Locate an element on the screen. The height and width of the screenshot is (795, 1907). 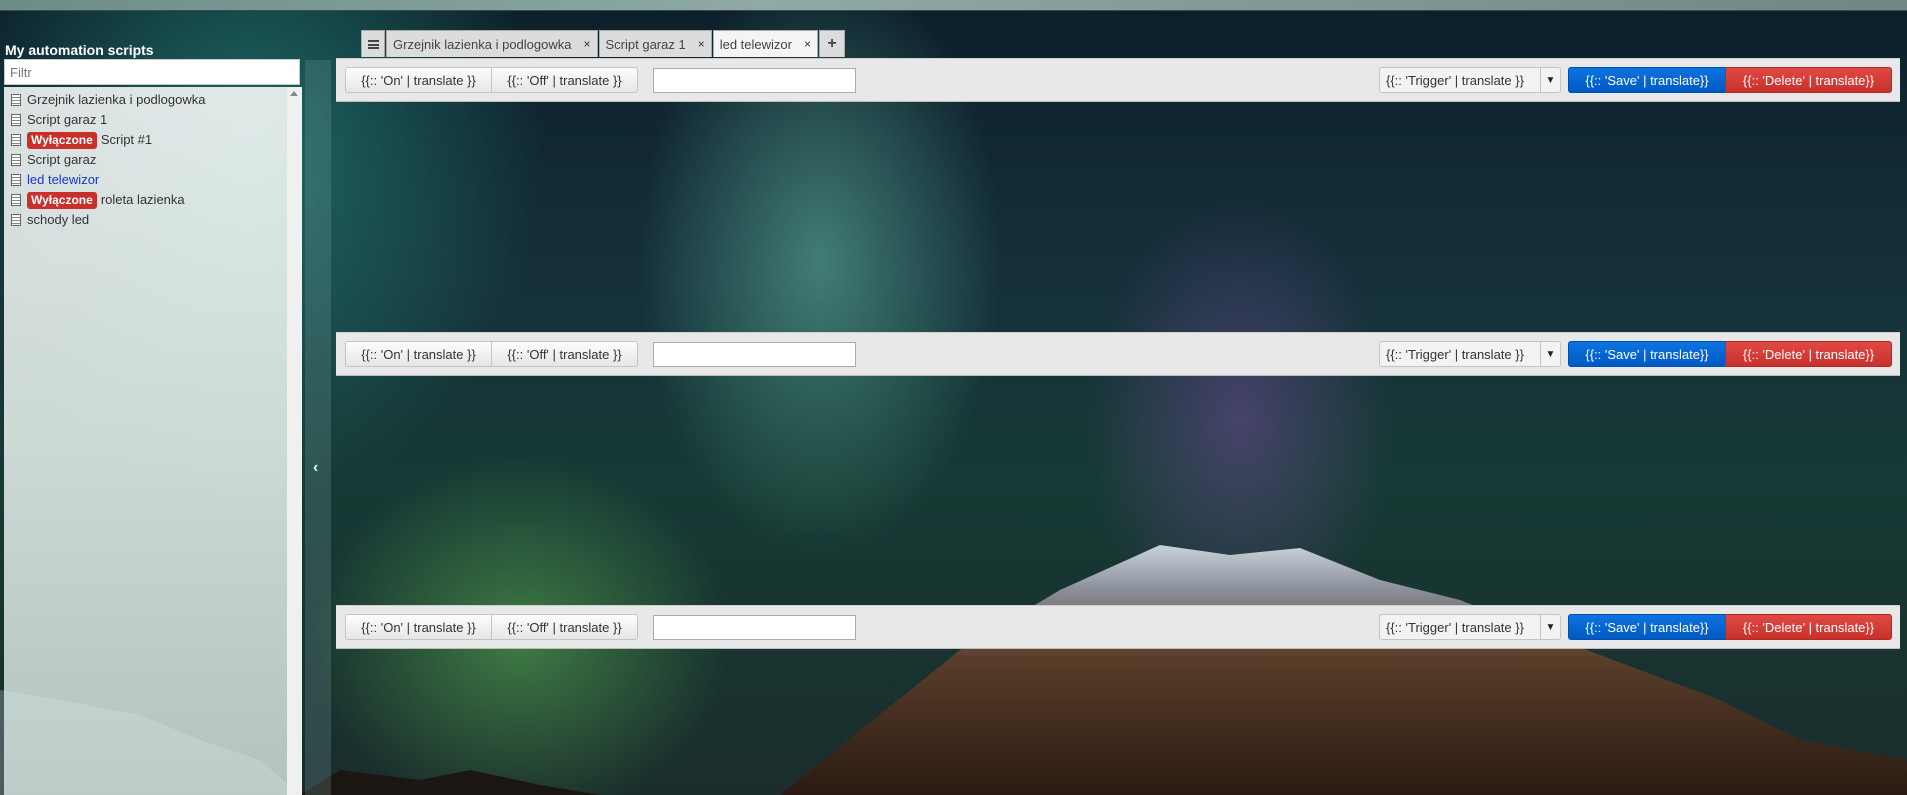
tab-led-telewizor: led telewizor × is located at coordinates (765, 43).